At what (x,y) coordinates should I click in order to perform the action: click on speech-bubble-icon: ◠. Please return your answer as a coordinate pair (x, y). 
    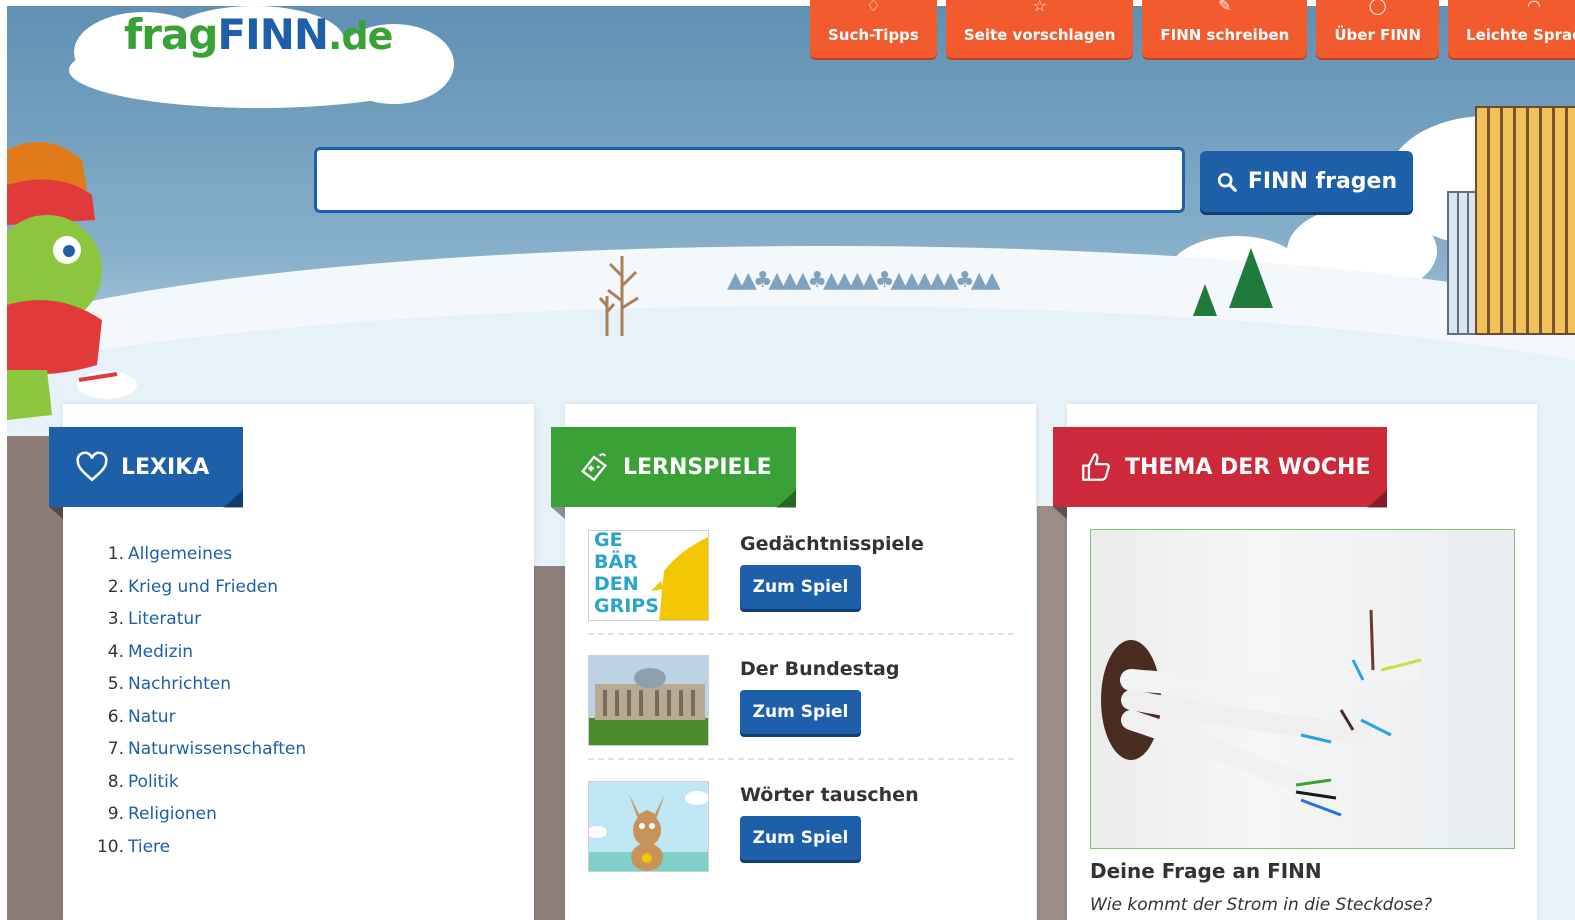
    Looking at the image, I should click on (1534, 7).